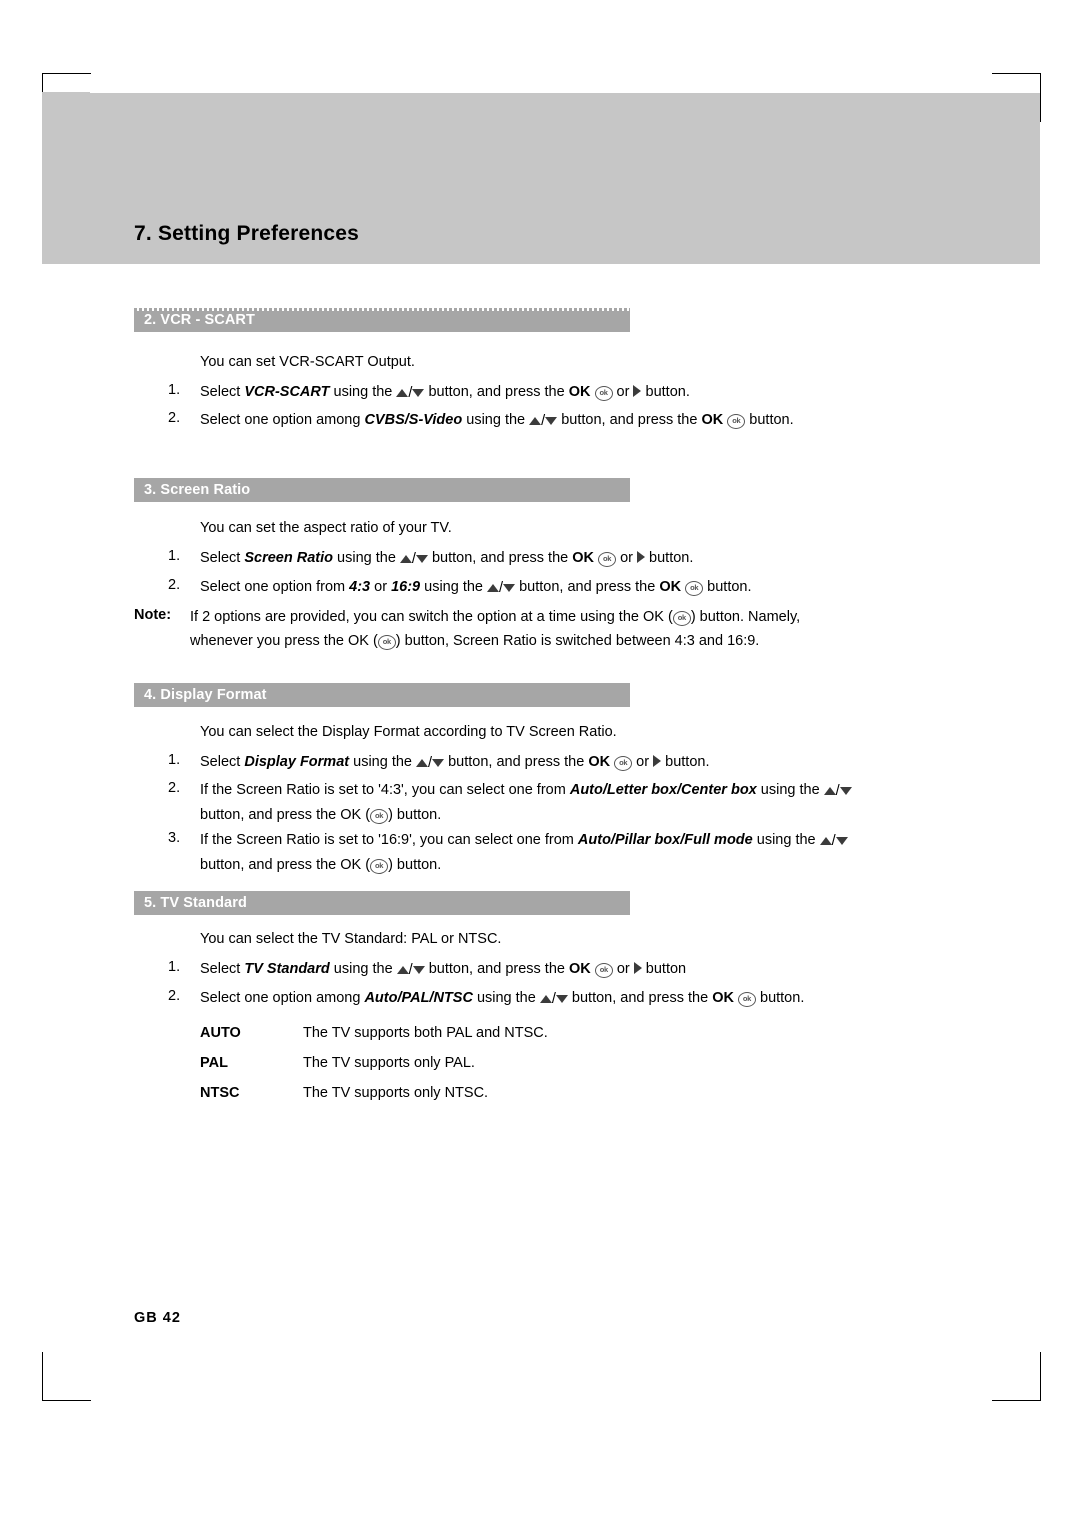  I want to click on term-tv-standard: TV Standard, so click(287, 969).